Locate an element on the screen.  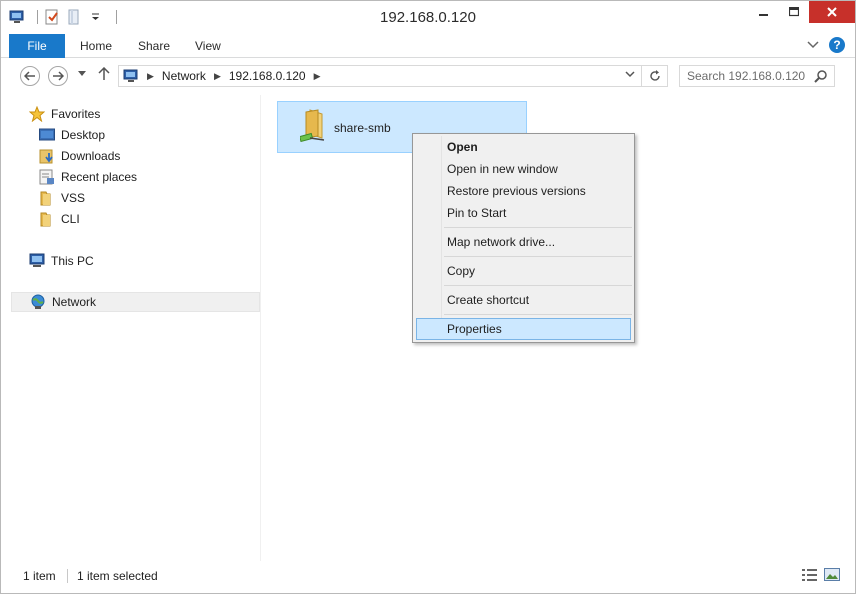
search-input: Search 192.168.0.120 is located at coordinates (757, 76).